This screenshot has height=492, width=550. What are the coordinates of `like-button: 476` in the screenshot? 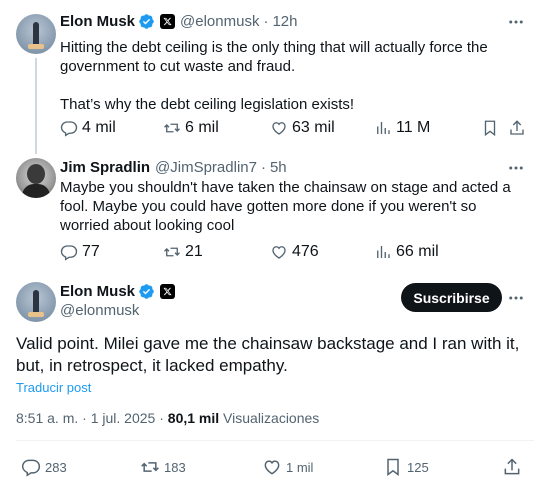 It's located at (294, 252).